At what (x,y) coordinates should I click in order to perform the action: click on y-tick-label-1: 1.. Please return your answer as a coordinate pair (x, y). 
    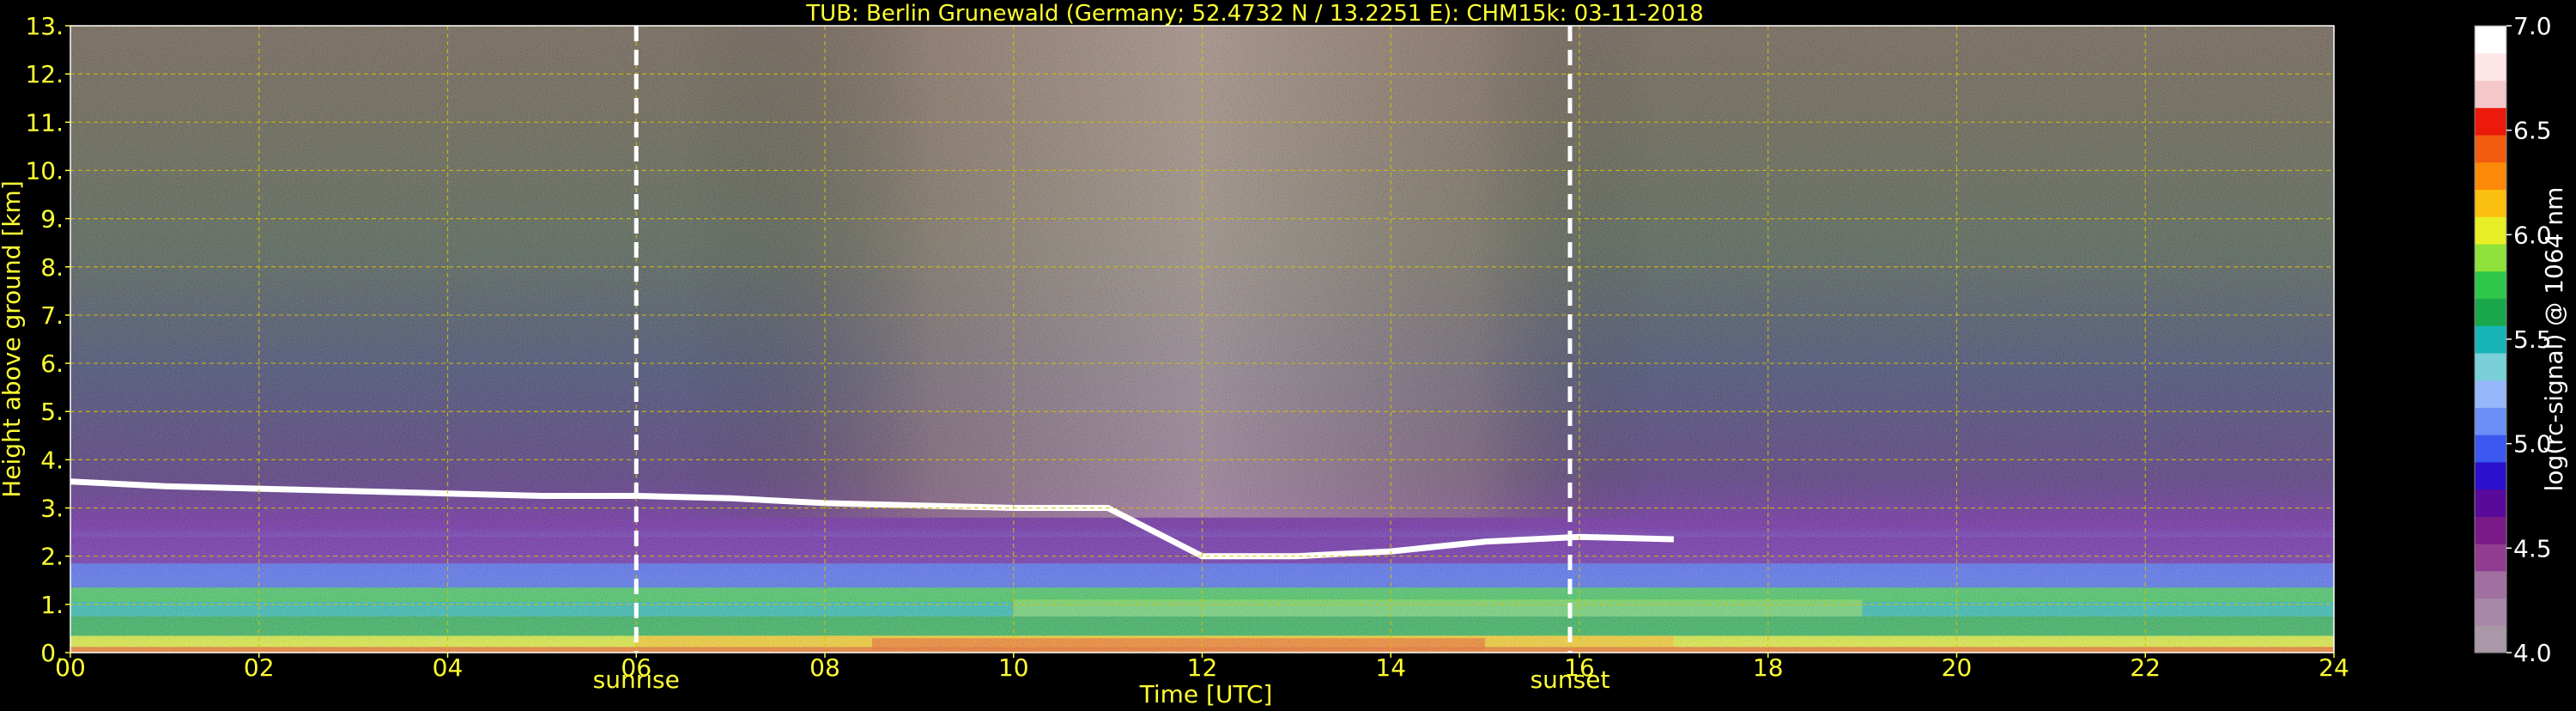
    Looking at the image, I should click on (52, 605).